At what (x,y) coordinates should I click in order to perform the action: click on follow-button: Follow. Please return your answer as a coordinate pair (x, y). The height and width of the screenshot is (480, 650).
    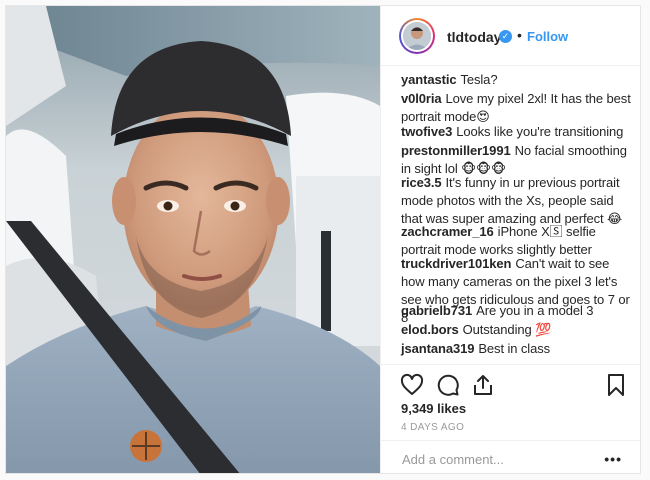
    Looking at the image, I should click on (547, 36).